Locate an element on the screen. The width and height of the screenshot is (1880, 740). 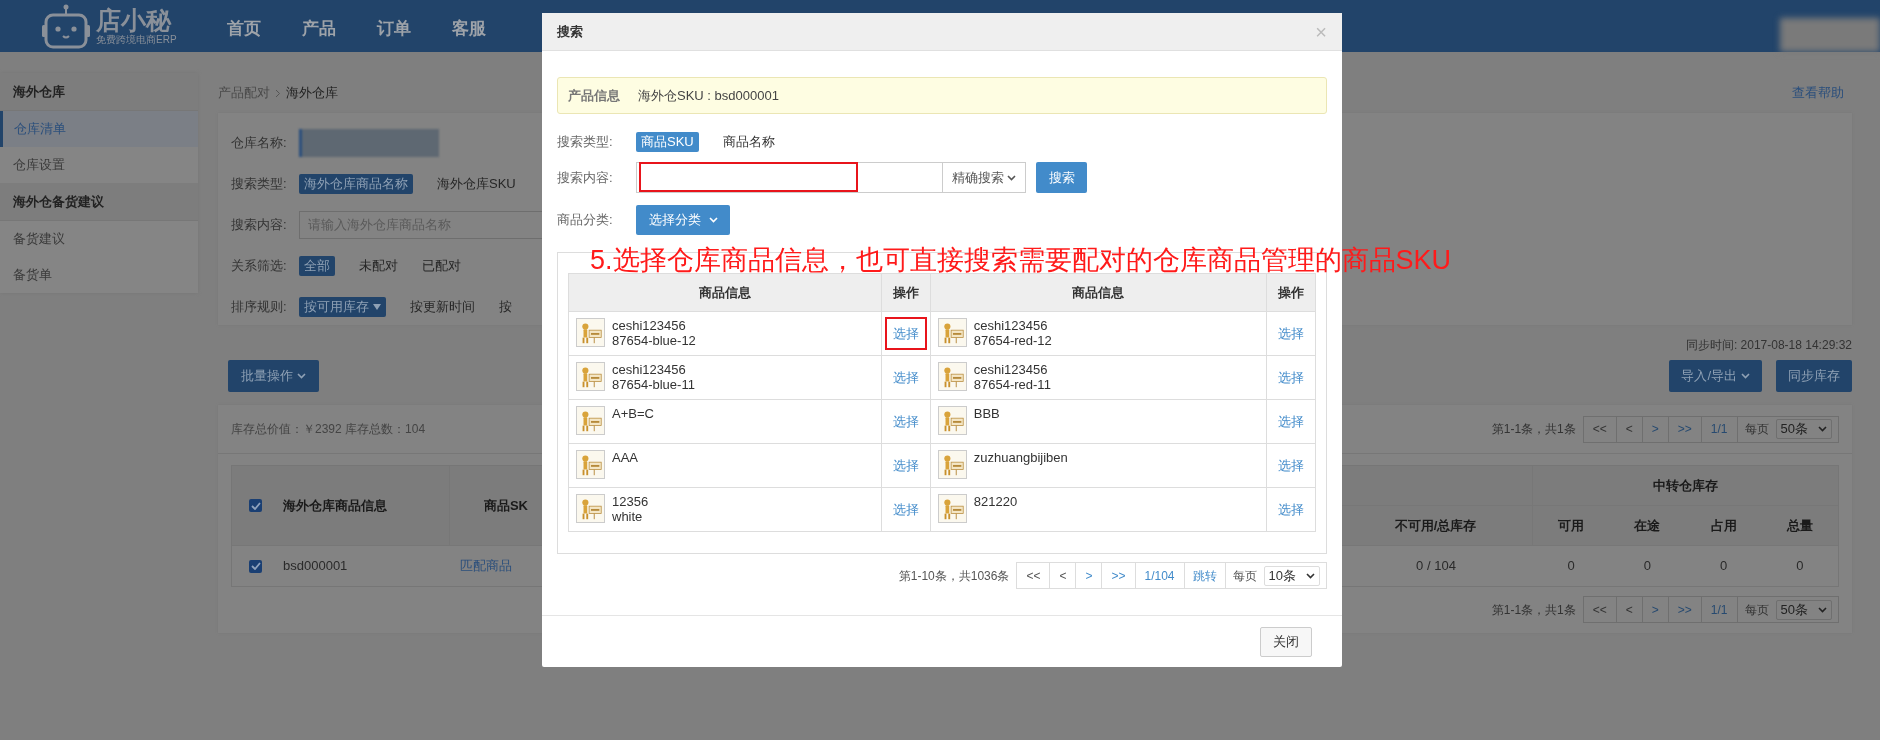
page-indicator: 1/104 is located at coordinates (1160, 575).